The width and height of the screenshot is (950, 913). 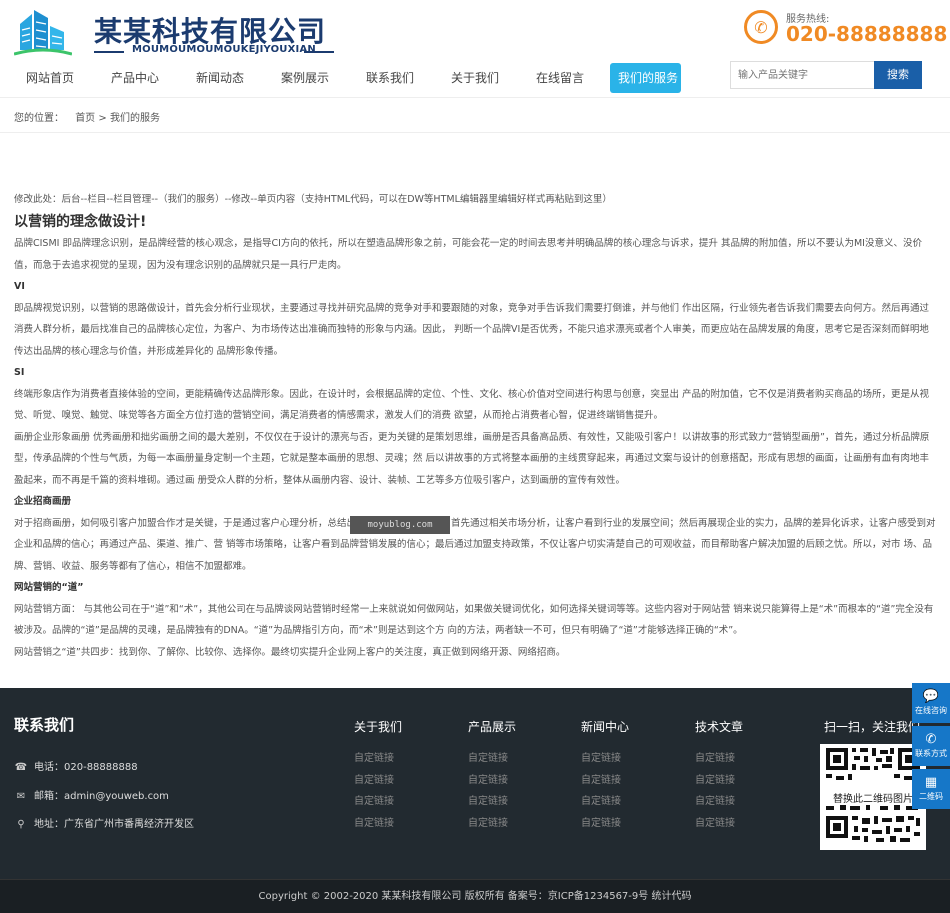 I want to click on heading-investment-brochure: 企业招商画册, so click(x=43, y=501).